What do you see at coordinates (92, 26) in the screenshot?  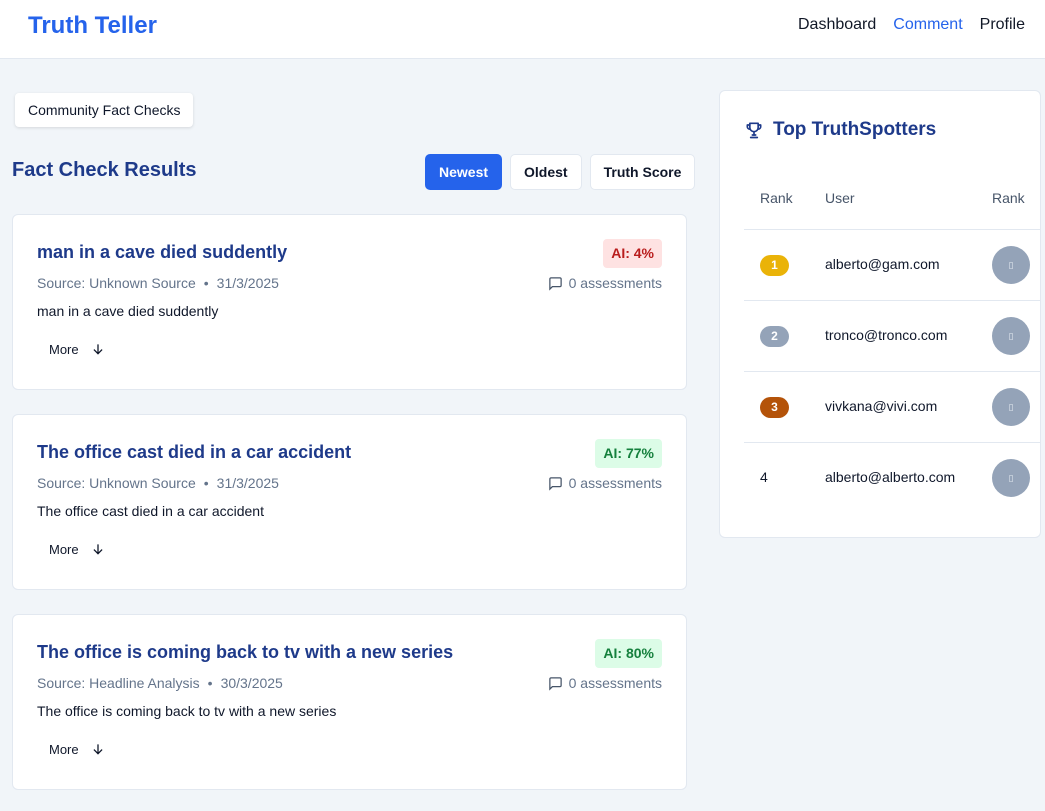 I see `brand-logo: Truth Teller` at bounding box center [92, 26].